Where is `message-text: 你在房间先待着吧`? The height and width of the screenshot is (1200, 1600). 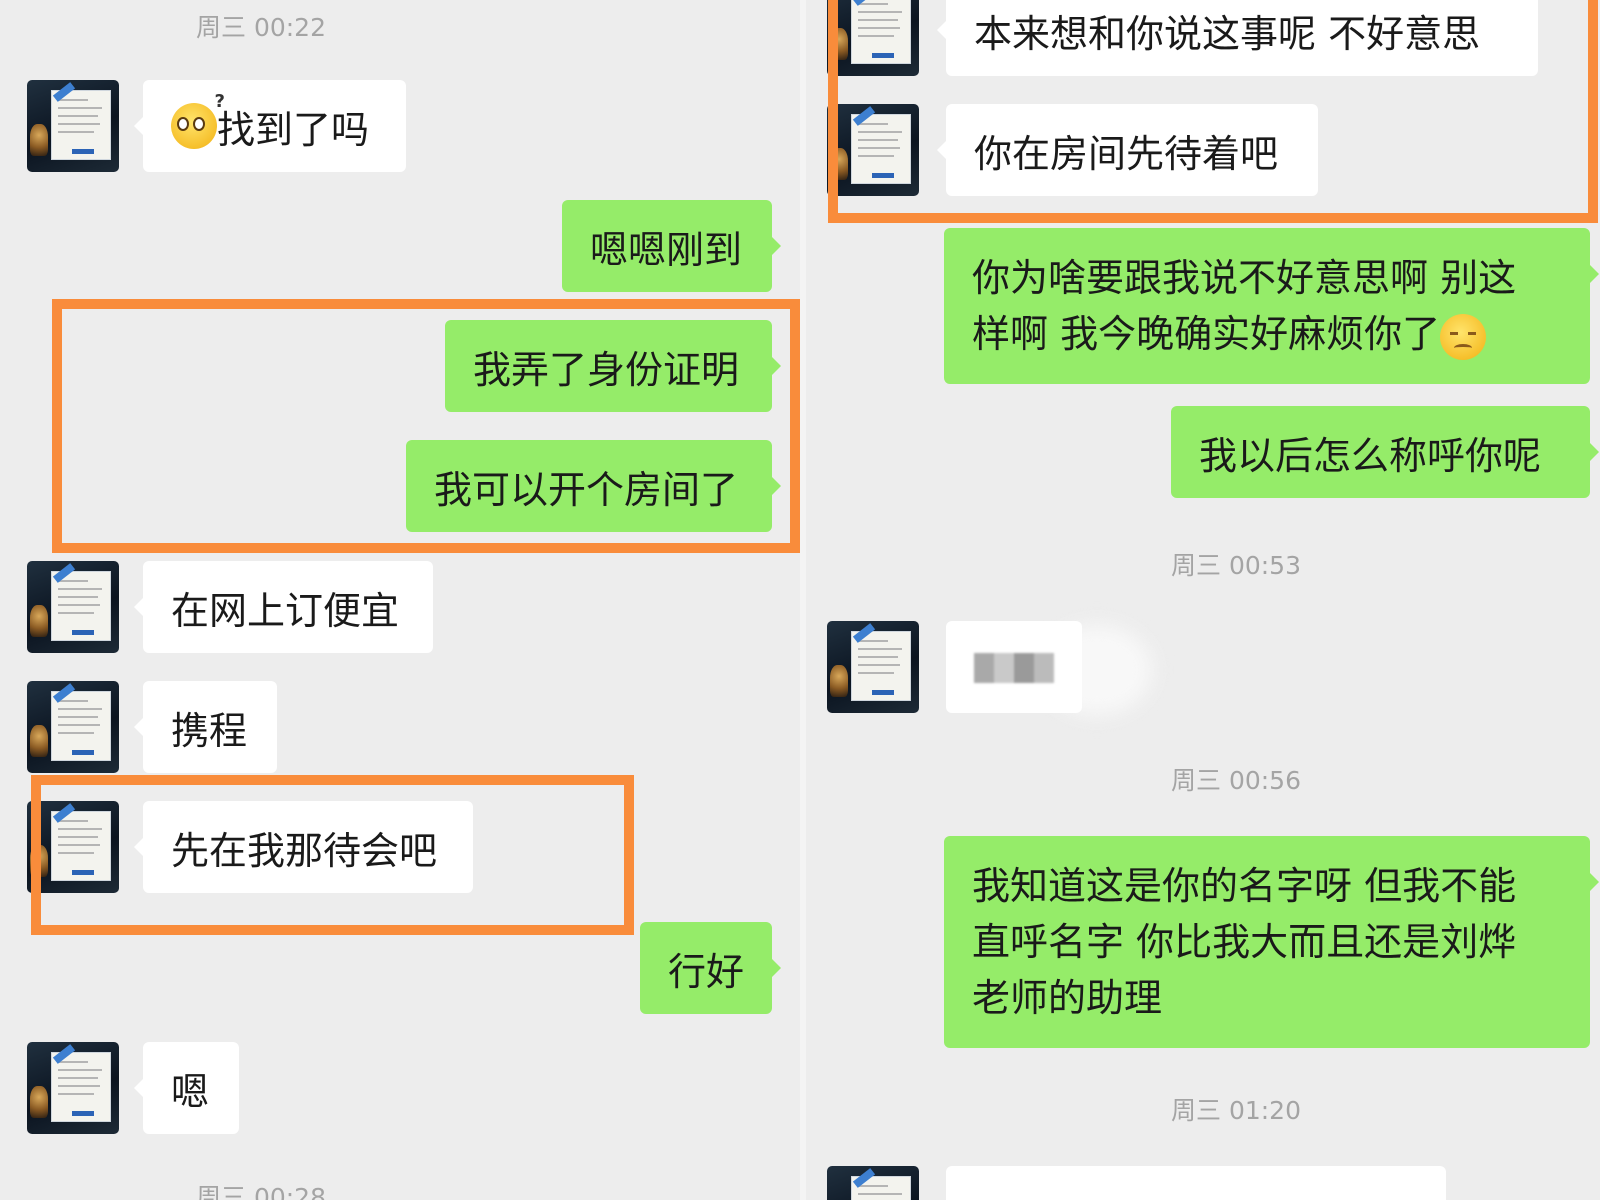 message-text: 你在房间先待着吧 is located at coordinates (1126, 153).